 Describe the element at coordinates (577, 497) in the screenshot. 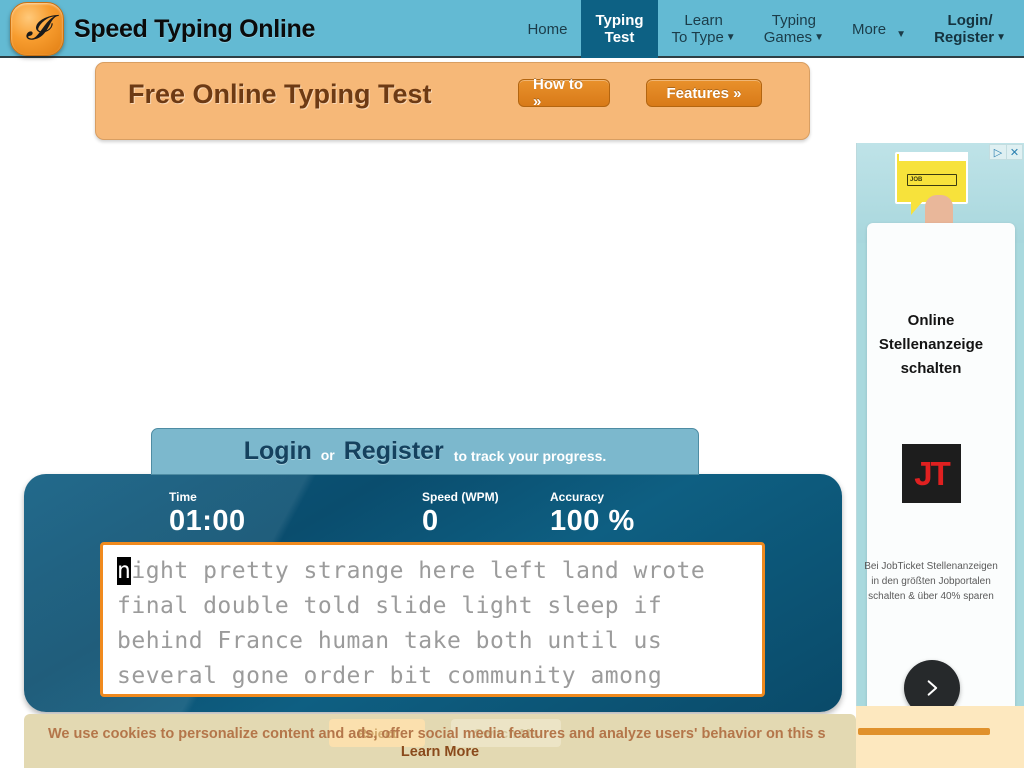

I see `stat-accuracy-label: Accuracy` at that location.